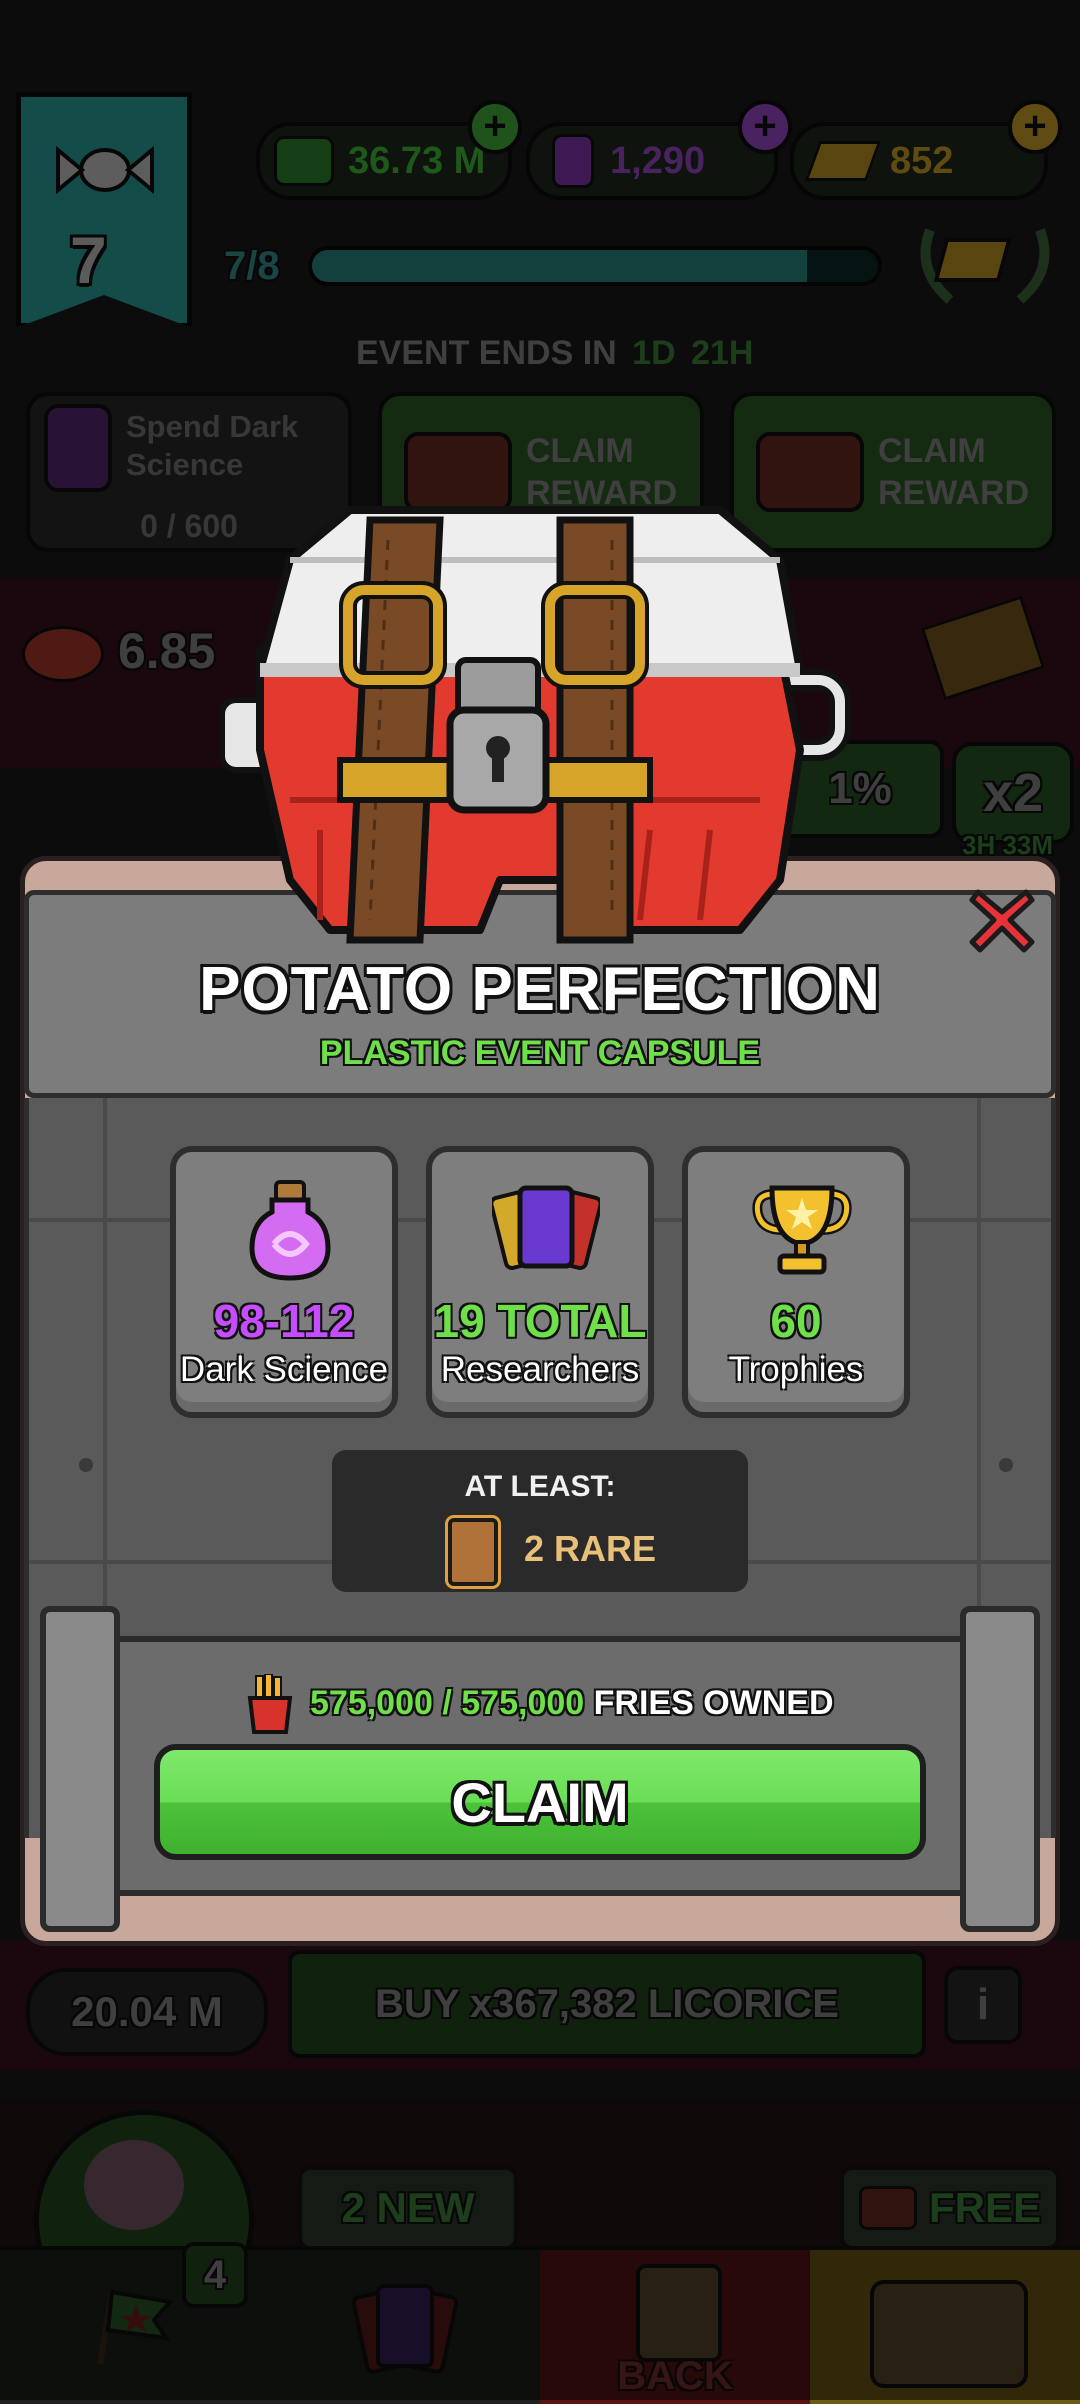  What do you see at coordinates (540, 1282) in the screenshot?
I see `reward-card-researchers: 19 TOTAL Researchers` at bounding box center [540, 1282].